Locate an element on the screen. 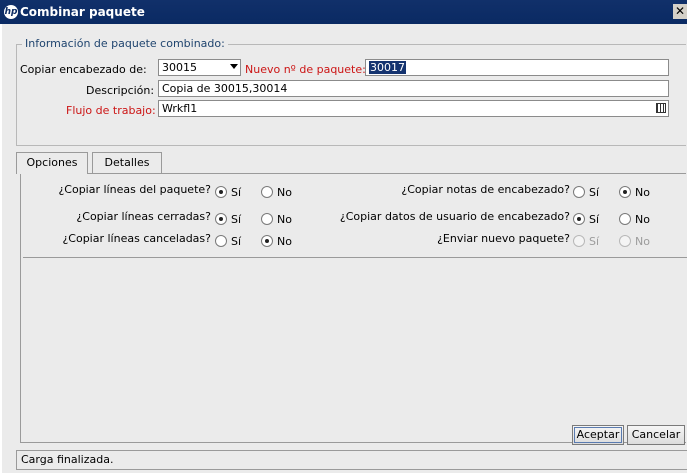 The height and width of the screenshot is (473, 687). workflow-value: Wrkfl1 is located at coordinates (180, 108).